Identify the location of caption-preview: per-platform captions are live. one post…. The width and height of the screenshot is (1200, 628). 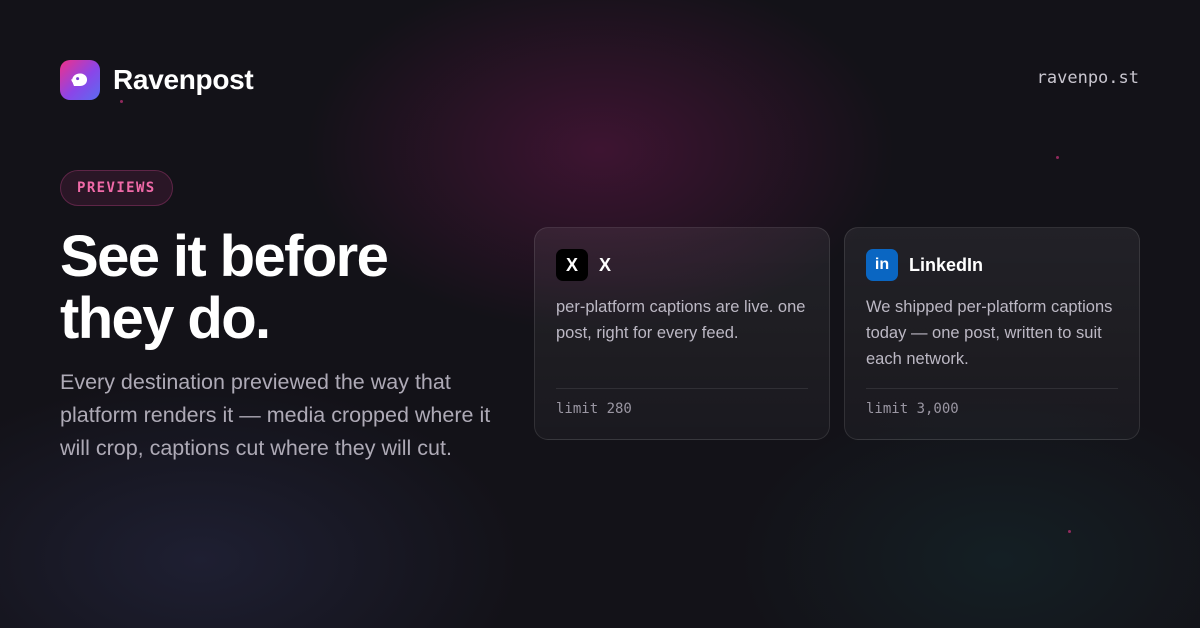
(681, 320).